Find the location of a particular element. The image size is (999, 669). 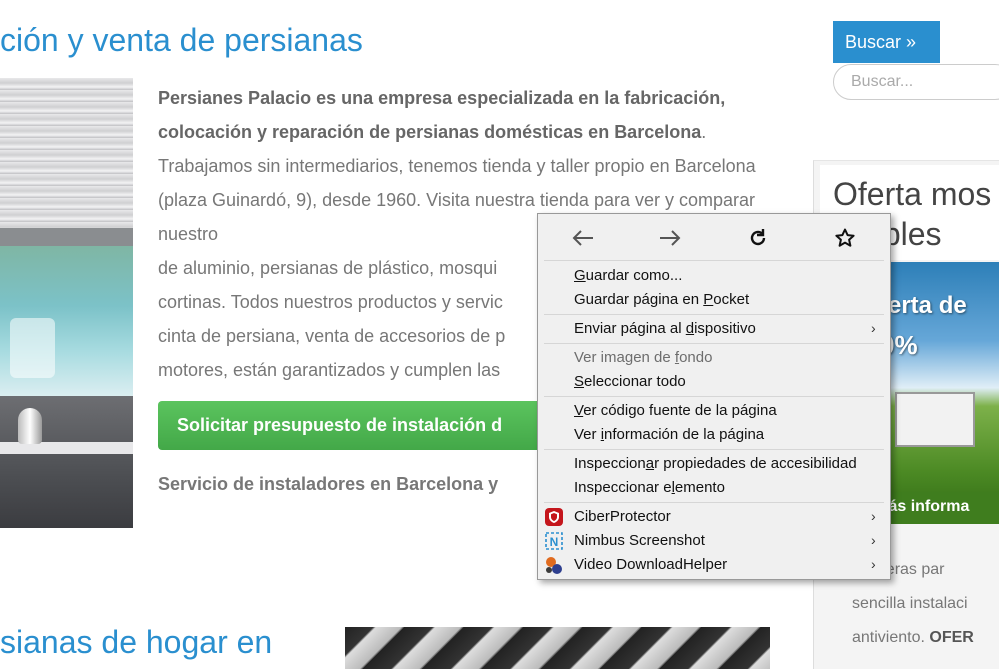

page-title: ción y venta de persianas is located at coordinates (181, 40).